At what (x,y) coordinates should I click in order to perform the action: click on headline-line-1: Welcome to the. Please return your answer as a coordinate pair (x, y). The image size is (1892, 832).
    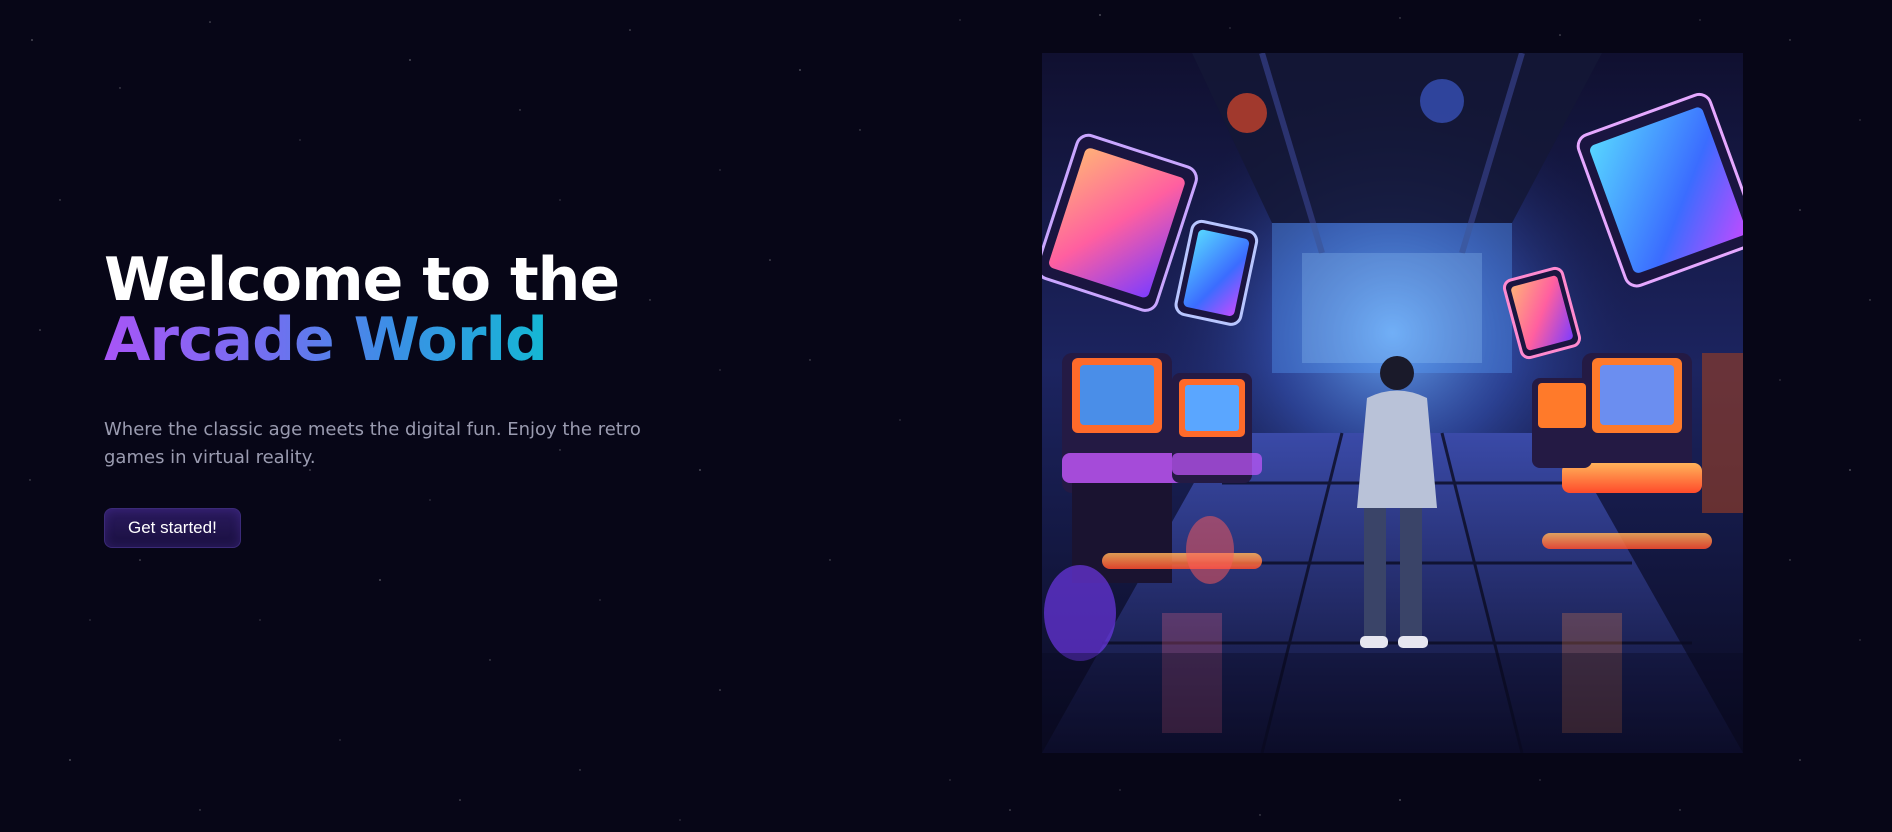
    Looking at the image, I should click on (362, 280).